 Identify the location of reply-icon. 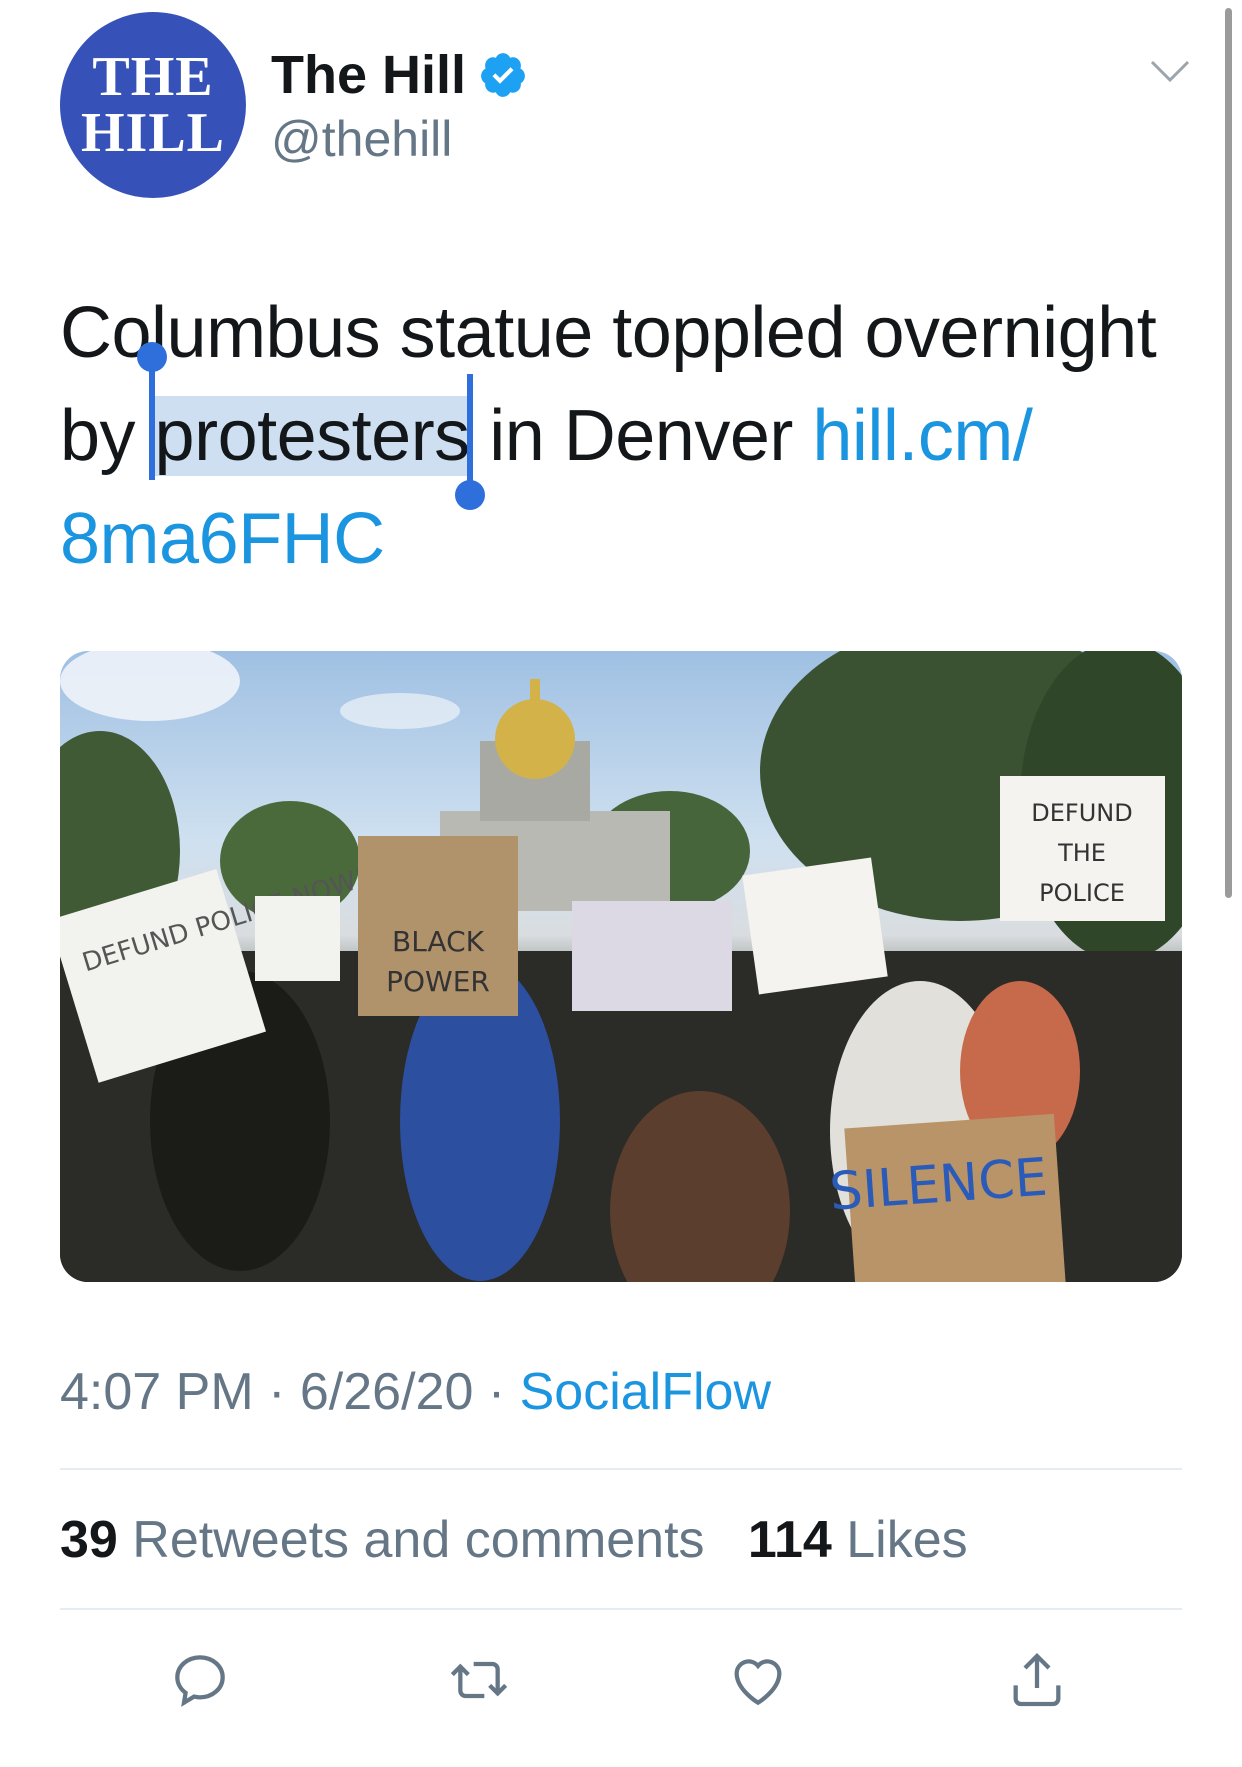
(200, 1681).